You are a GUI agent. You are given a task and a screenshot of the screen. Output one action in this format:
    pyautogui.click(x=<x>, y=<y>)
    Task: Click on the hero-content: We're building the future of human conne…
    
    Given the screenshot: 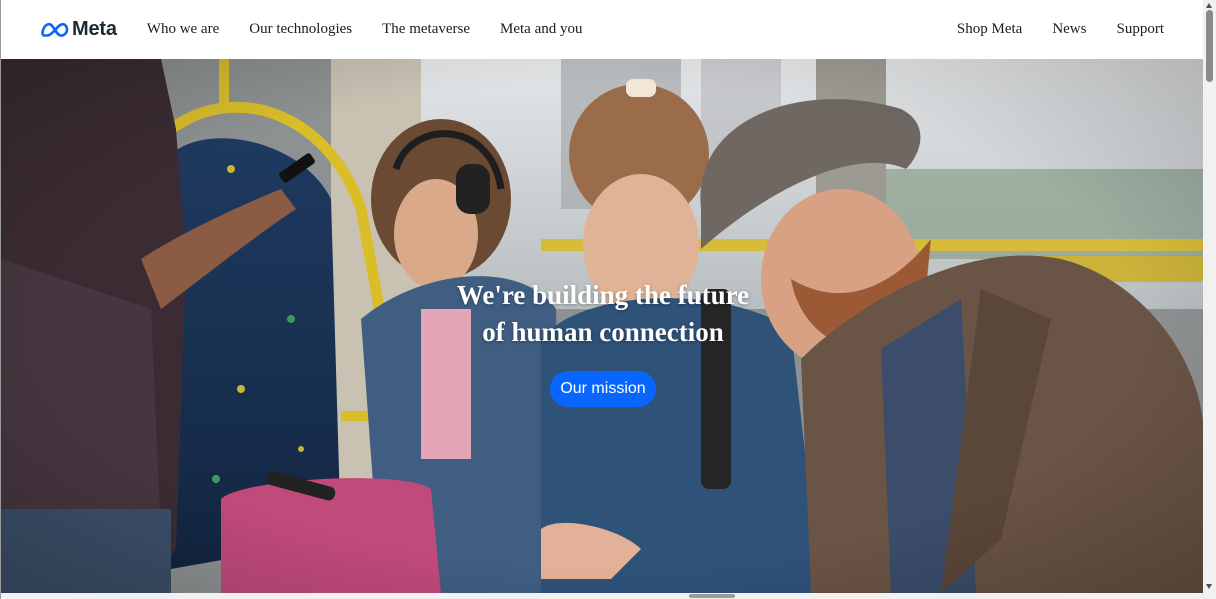 What is the action you would take?
    pyautogui.click(x=603, y=342)
    